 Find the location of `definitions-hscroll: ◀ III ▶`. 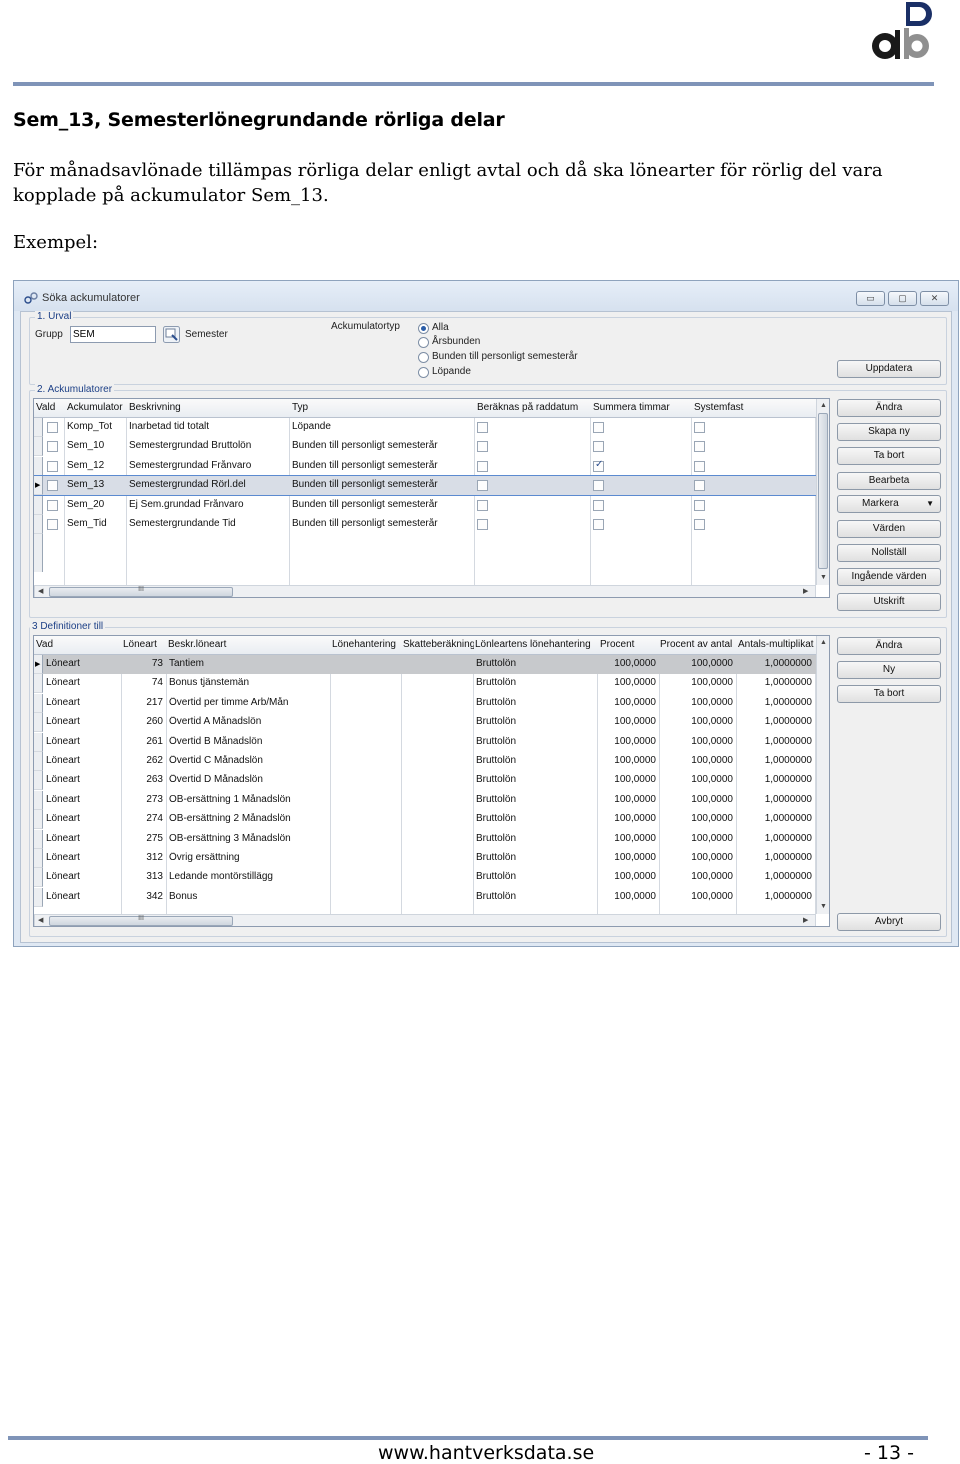

definitions-hscroll: ◀ III ▶ is located at coordinates (425, 920).